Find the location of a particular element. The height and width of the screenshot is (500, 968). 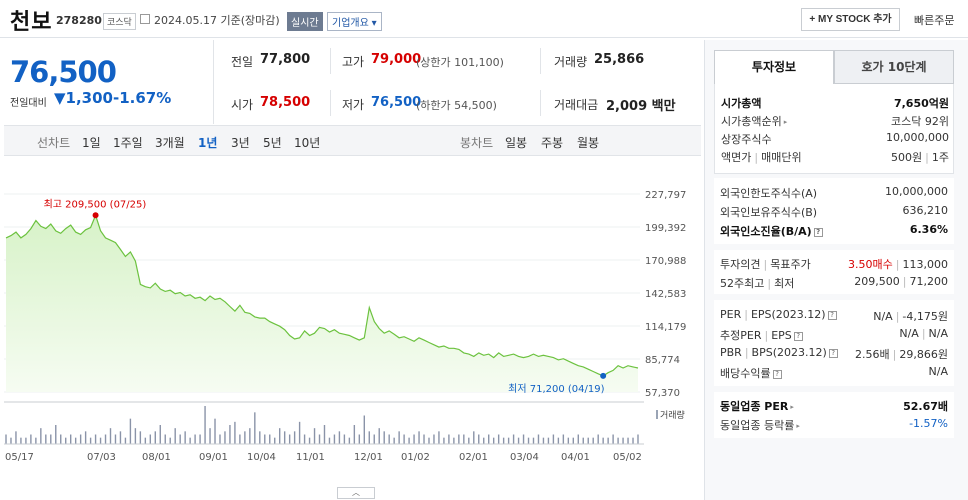

chevron-up-icon: ︿ is located at coordinates (356, 492).